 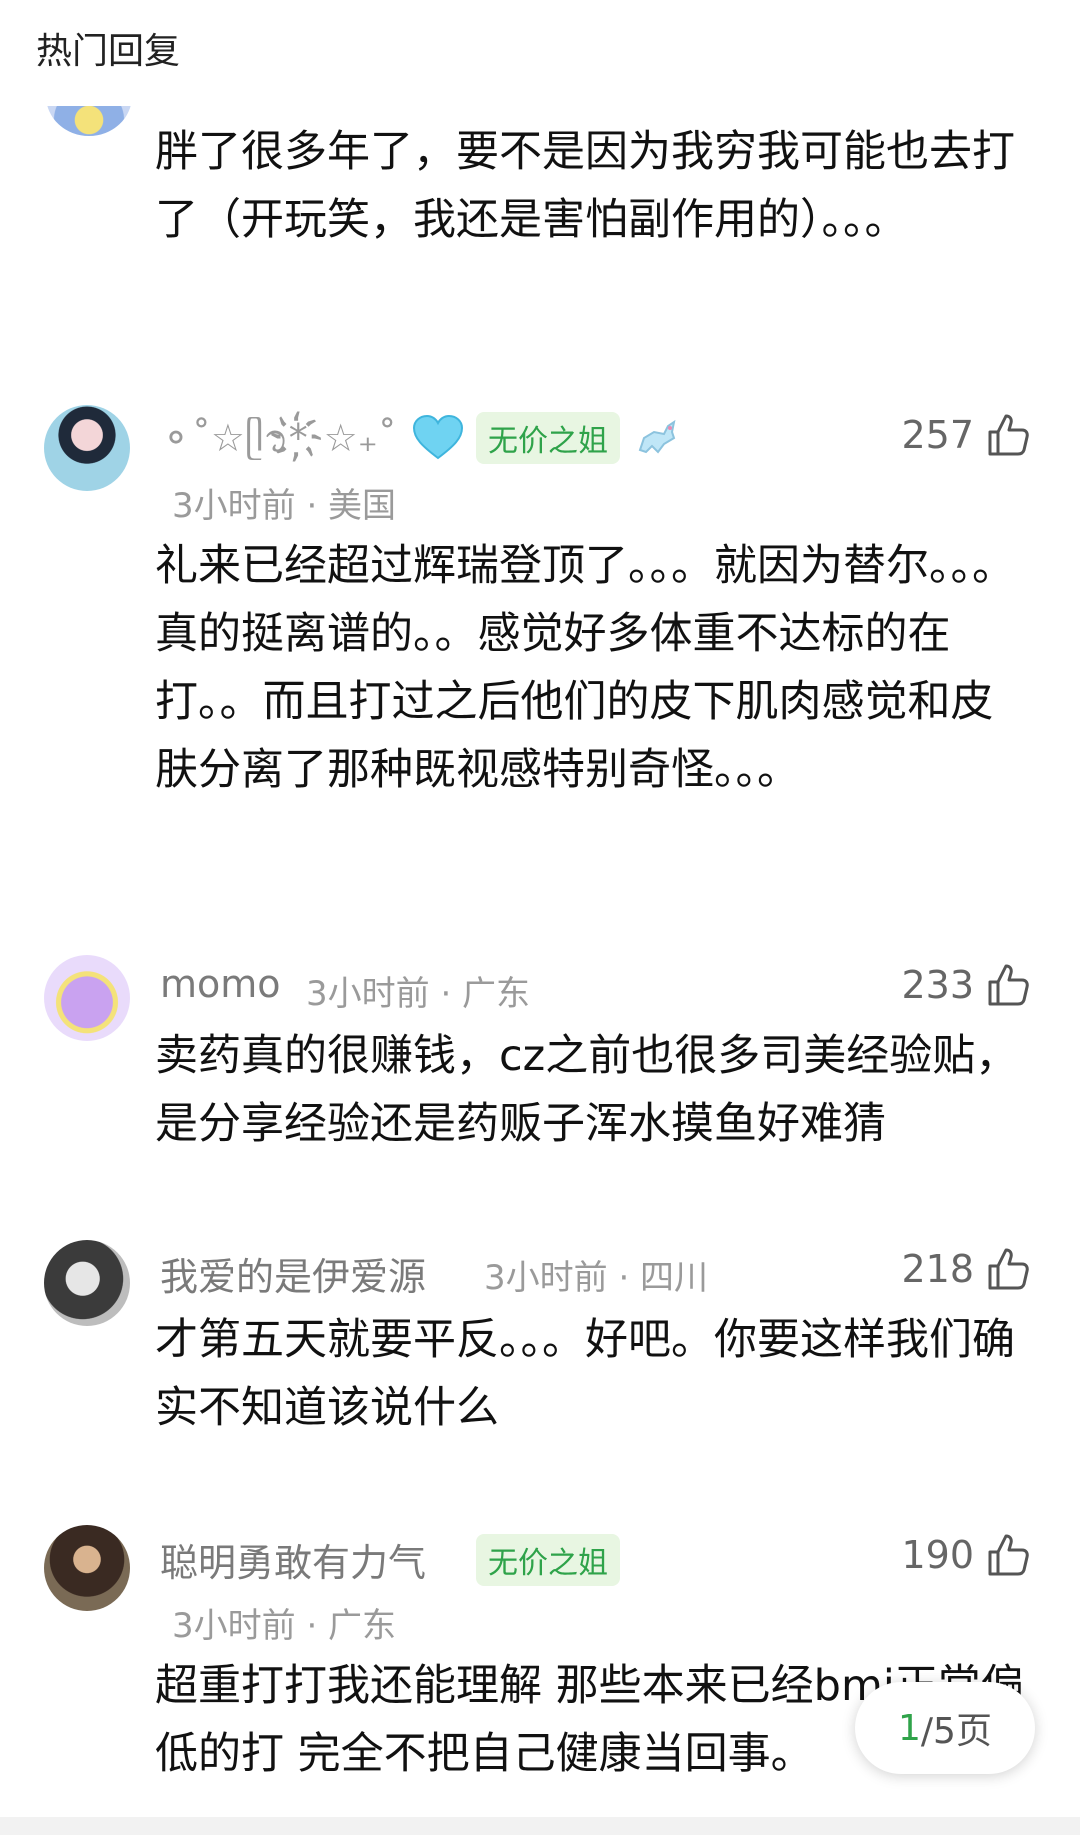 I want to click on username: ⚬˚☆ᥫ᭡*҉☆₊˚, so click(x=278, y=444).